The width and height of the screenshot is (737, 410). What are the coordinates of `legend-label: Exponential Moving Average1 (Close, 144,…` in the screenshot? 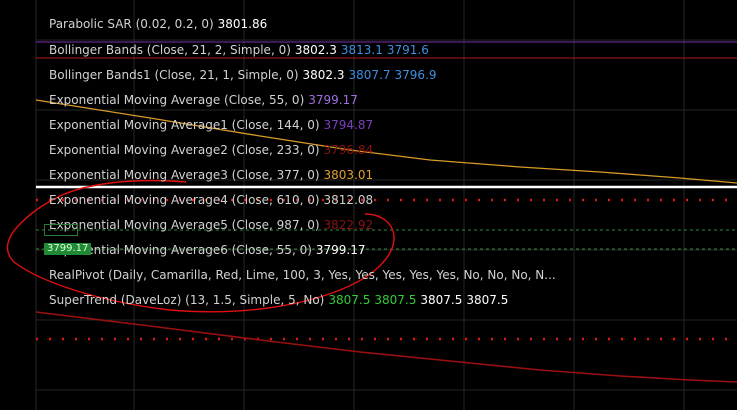 It's located at (184, 125).